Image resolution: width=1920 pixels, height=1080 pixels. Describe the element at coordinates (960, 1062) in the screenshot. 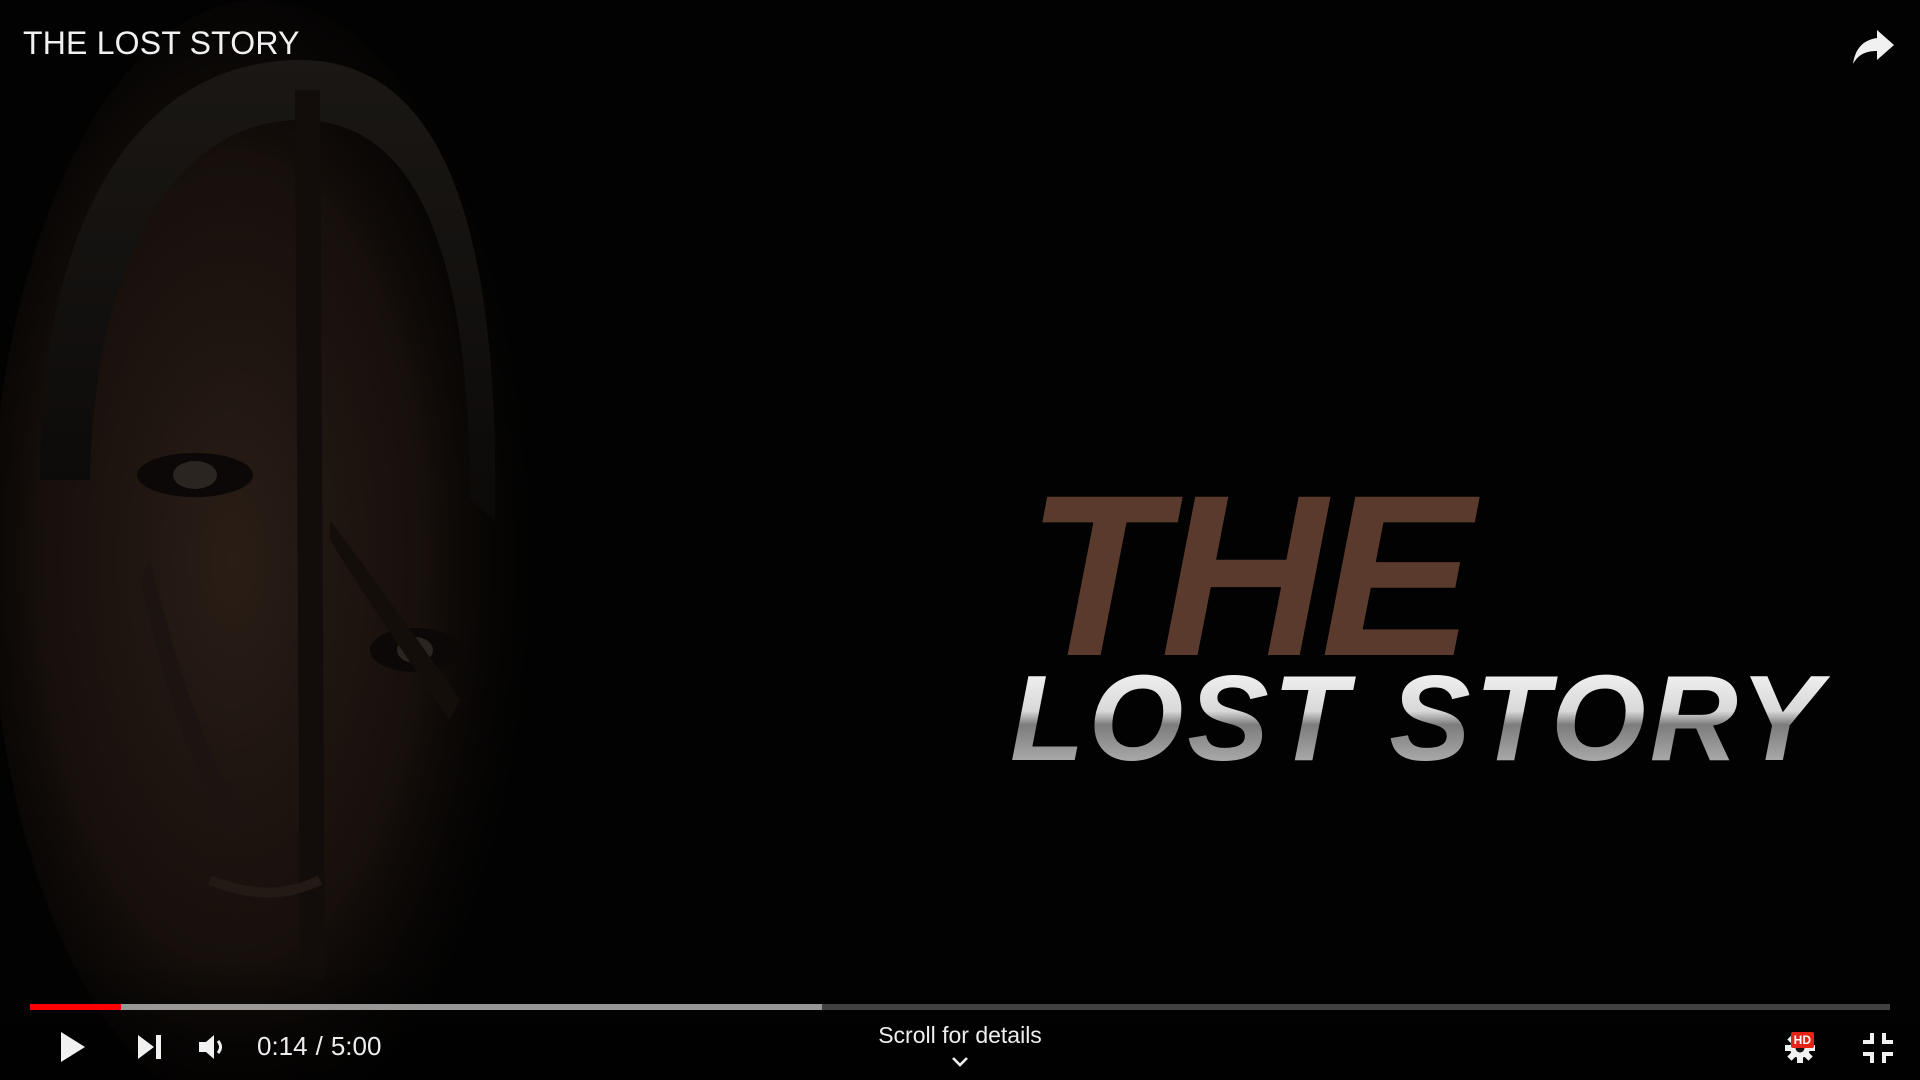

I see `chevron-down-icon` at that location.